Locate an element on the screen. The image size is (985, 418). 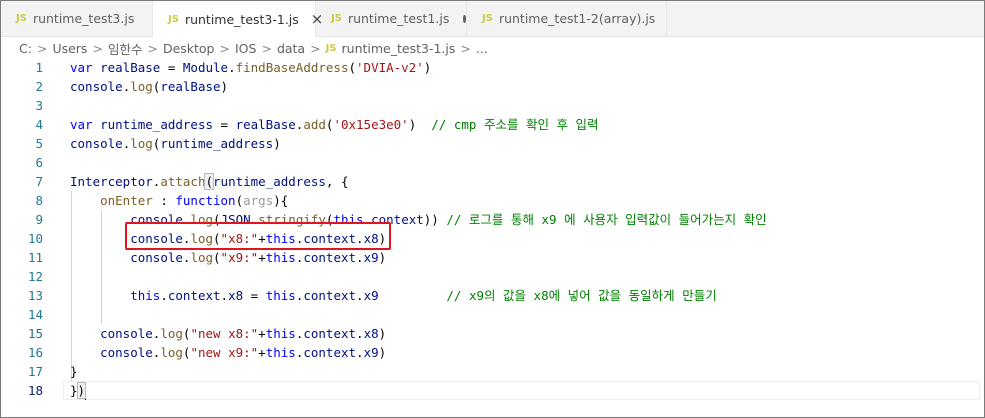
function-token: findBaseAddress is located at coordinates (292, 67).